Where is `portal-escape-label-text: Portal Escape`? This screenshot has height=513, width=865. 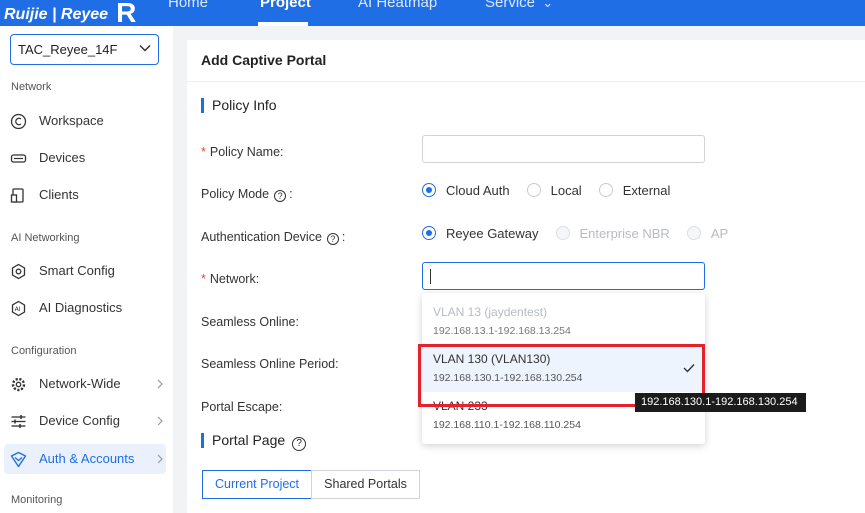
portal-escape-label-text: Portal Escape is located at coordinates (240, 407).